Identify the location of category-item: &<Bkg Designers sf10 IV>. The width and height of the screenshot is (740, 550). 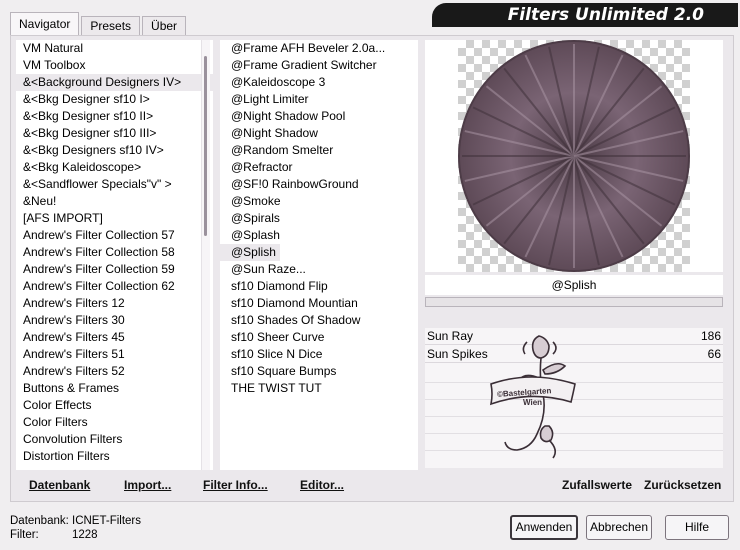
(114, 150).